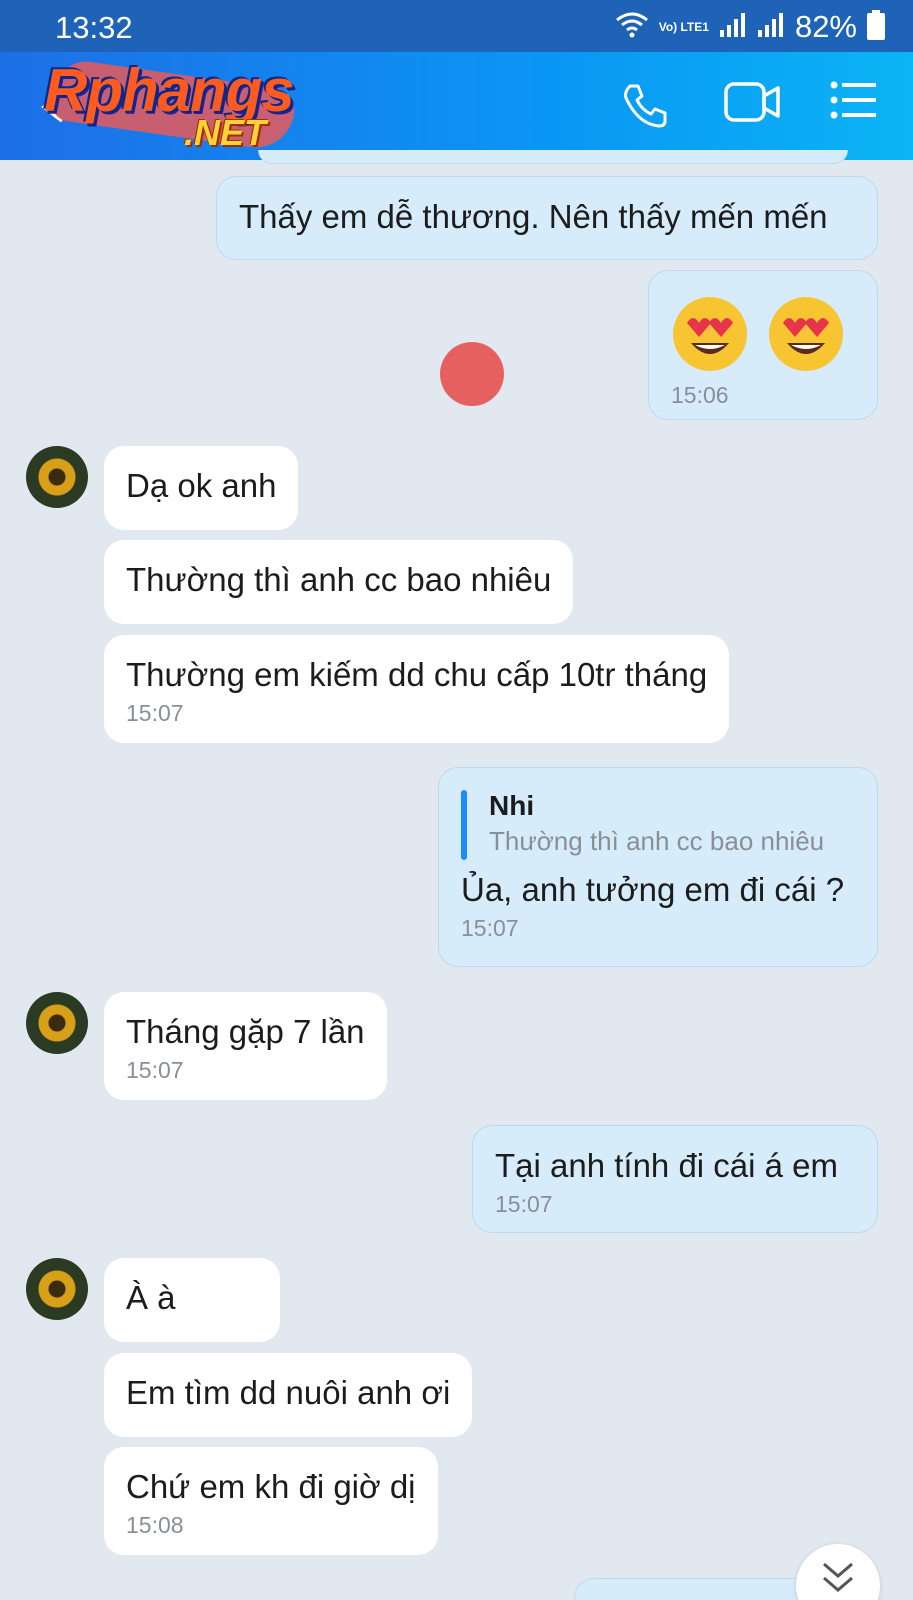 This screenshot has width=913, height=1600. Describe the element at coordinates (553, 157) in the screenshot. I see `previous-message-partial` at that location.